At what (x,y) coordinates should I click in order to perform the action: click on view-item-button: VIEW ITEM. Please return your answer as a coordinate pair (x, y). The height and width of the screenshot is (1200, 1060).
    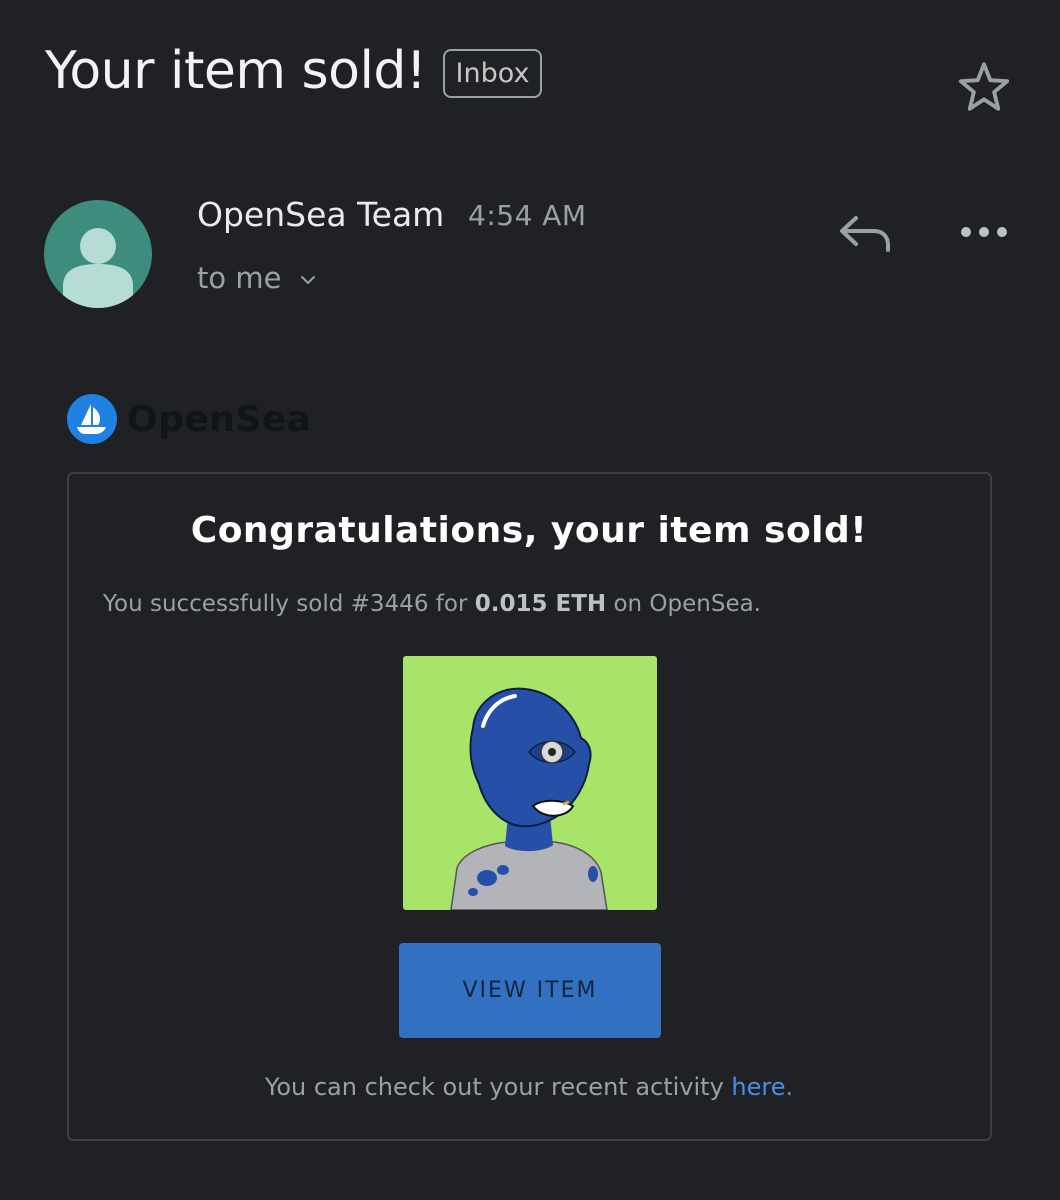
    Looking at the image, I should click on (530, 990).